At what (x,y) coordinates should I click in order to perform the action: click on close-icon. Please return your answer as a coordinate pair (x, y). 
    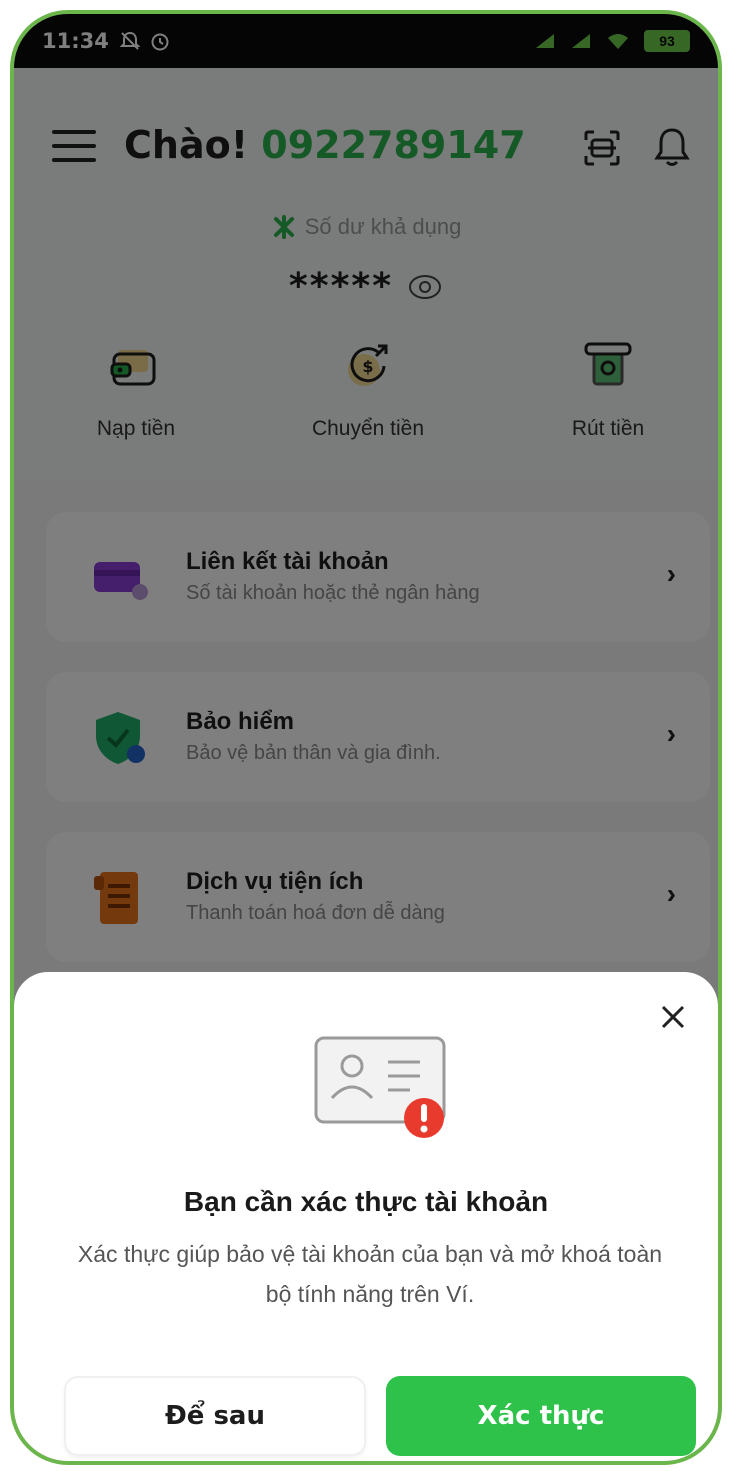
    Looking at the image, I should click on (673, 1017).